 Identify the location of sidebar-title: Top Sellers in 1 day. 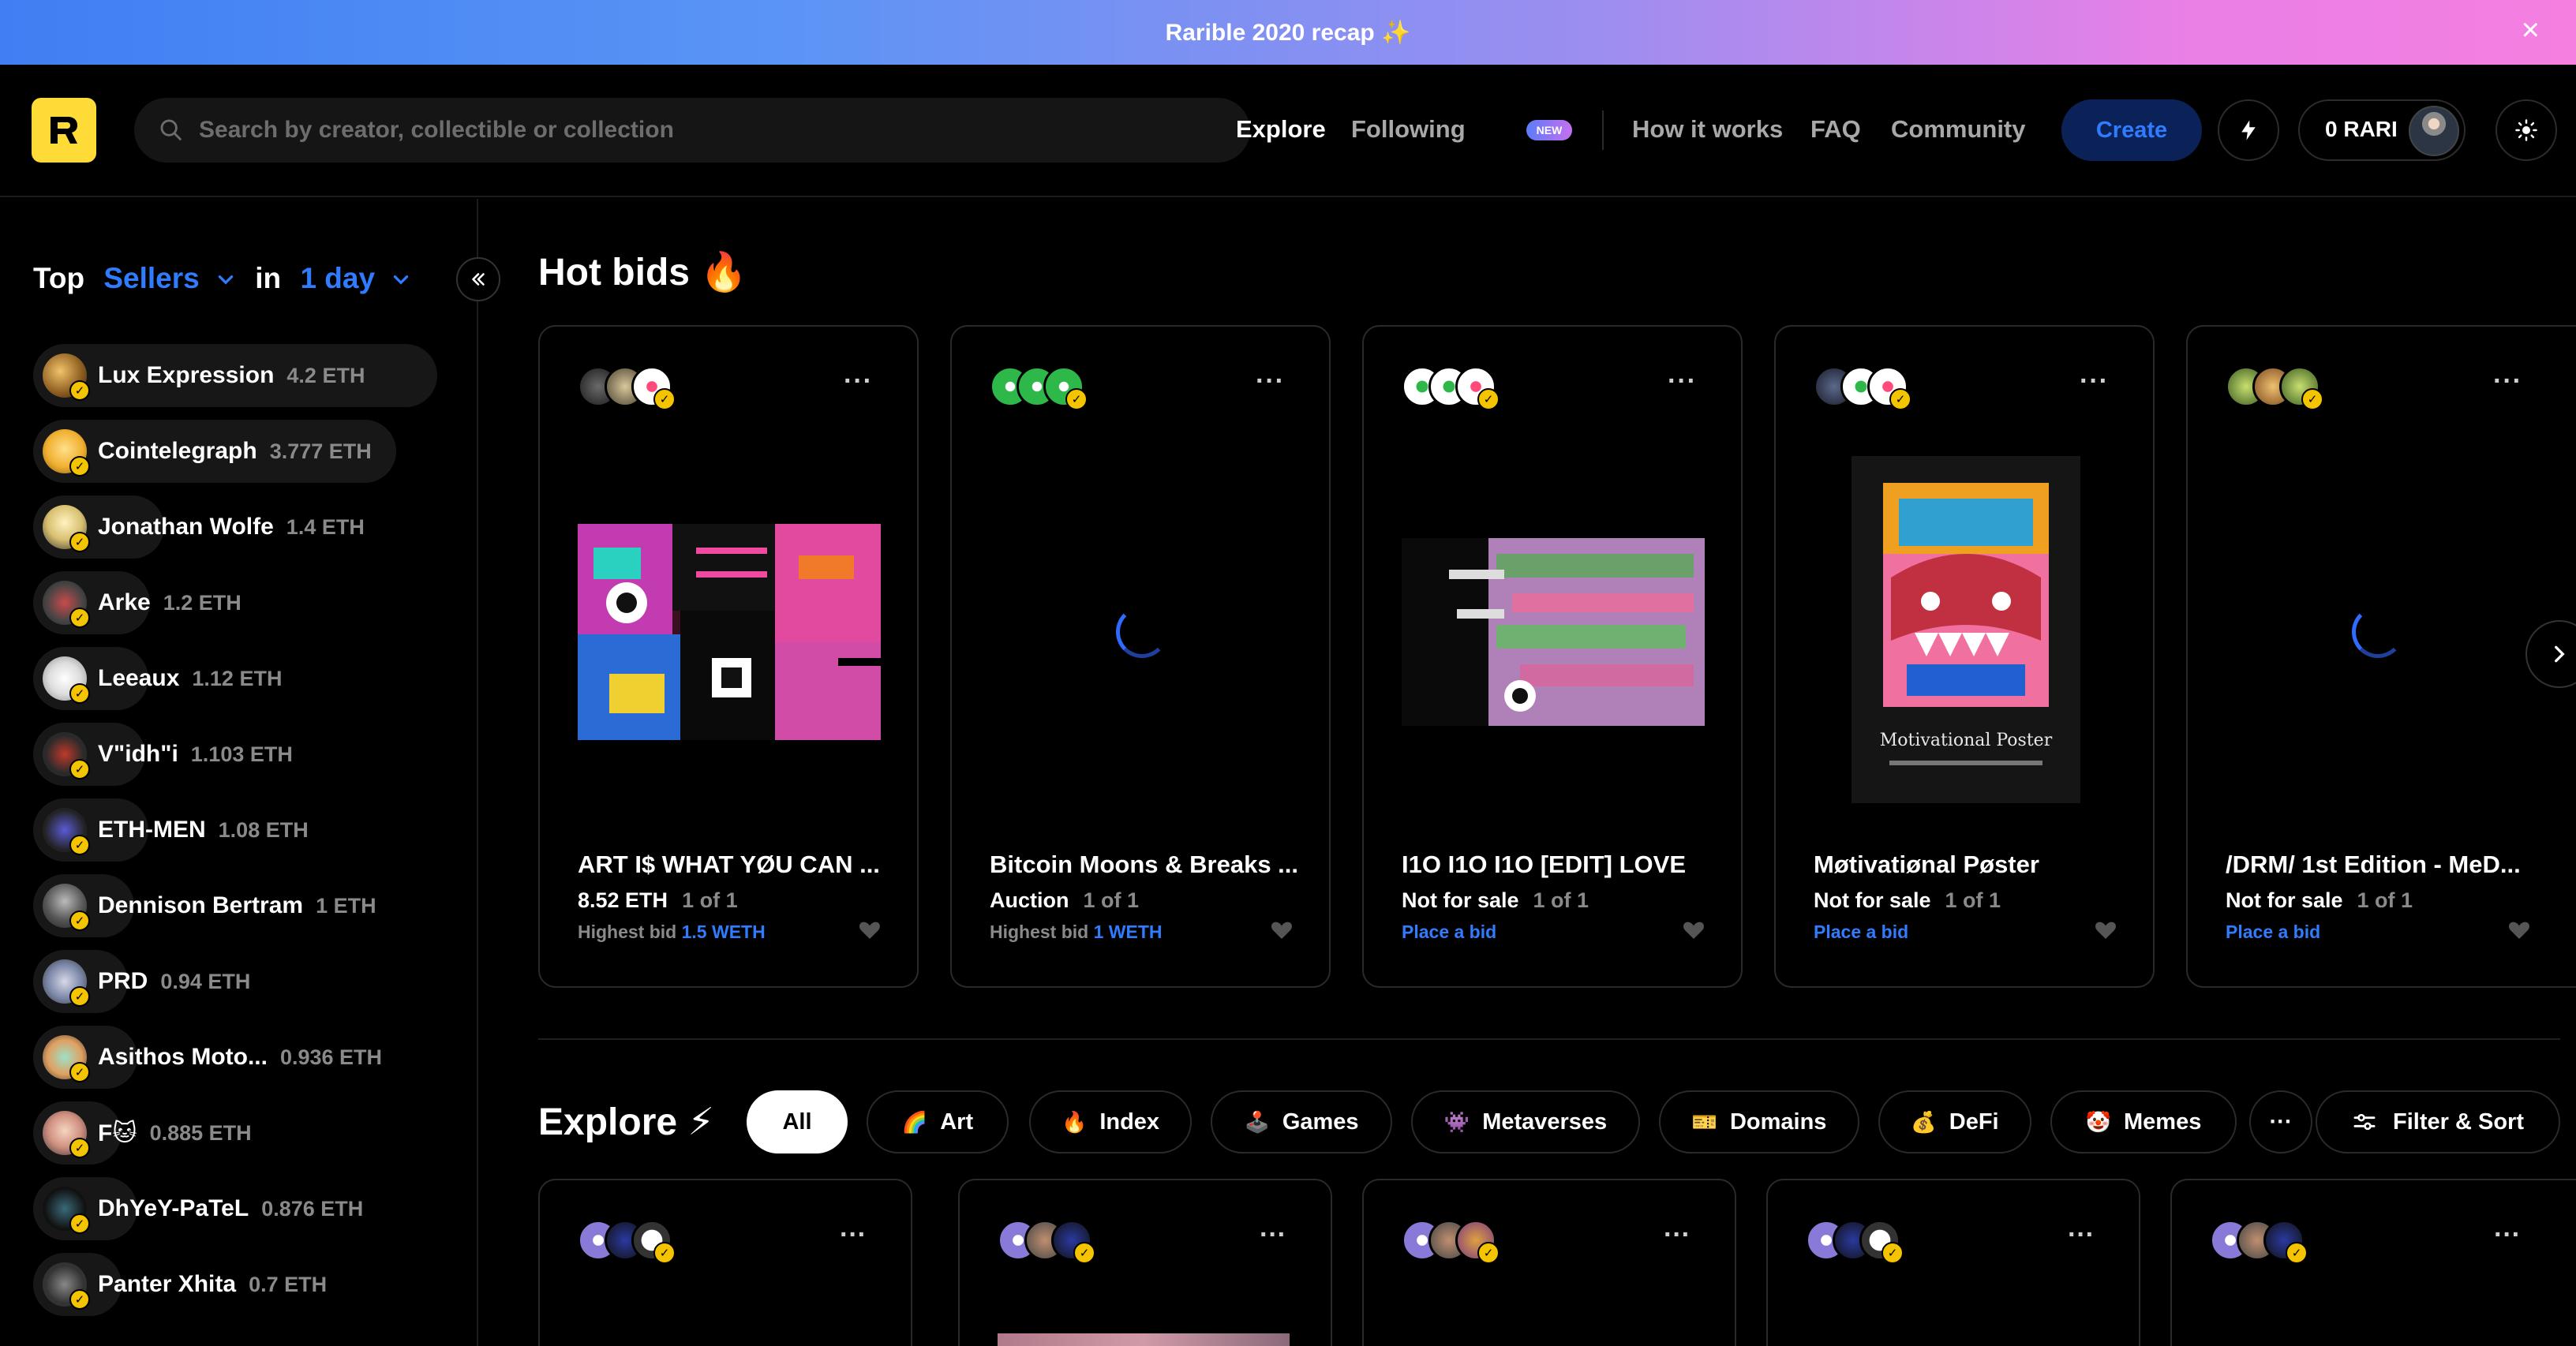
(227, 278).